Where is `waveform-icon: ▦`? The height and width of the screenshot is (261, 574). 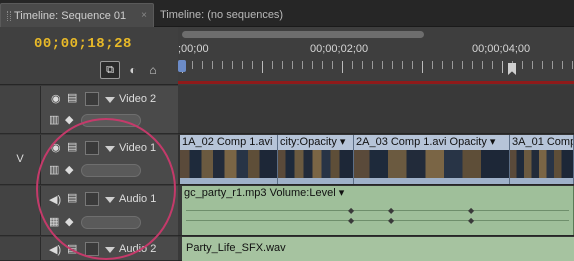 waveform-icon: ▦ is located at coordinates (54, 221).